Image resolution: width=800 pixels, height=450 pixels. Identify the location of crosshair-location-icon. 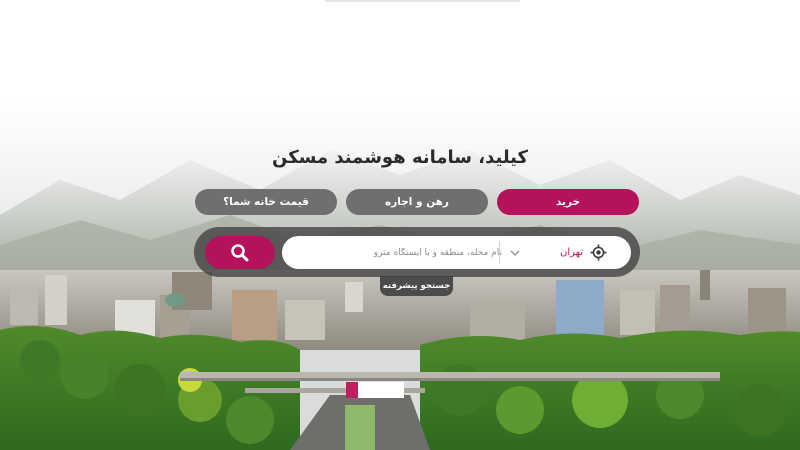
(598, 252).